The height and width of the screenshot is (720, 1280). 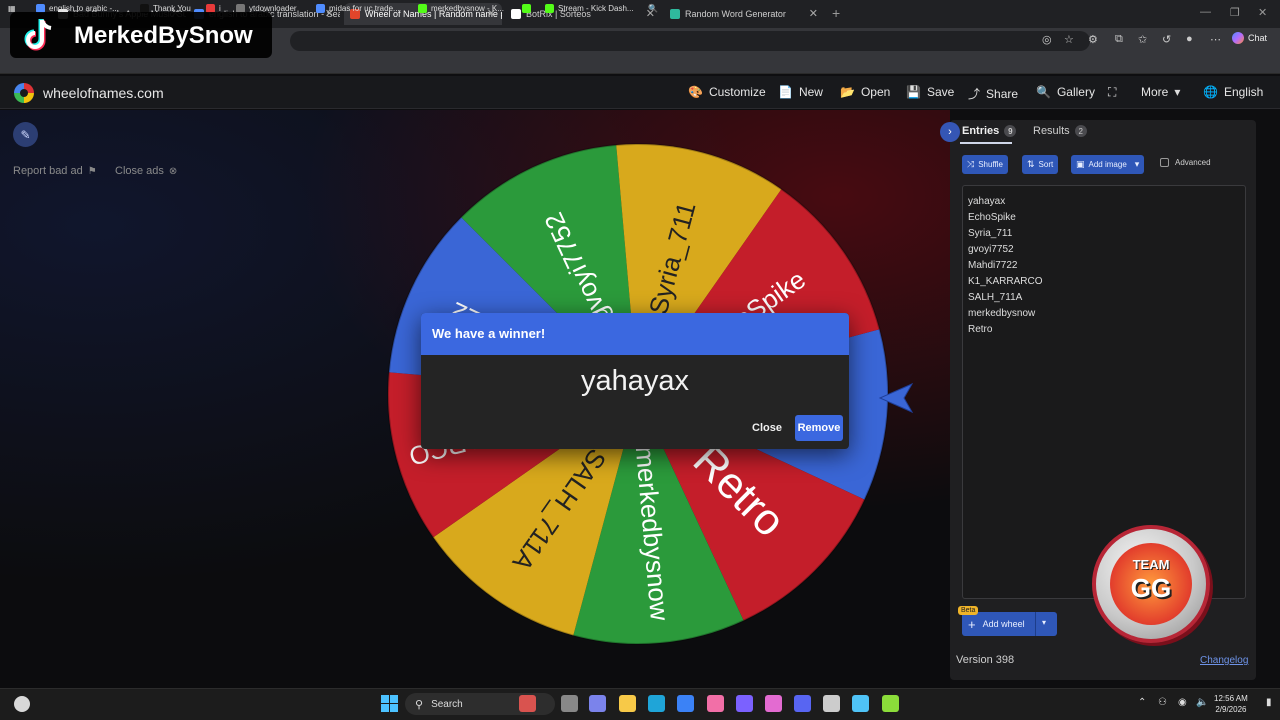 What do you see at coordinates (744, 14) in the screenshot?
I see `browser-tab: Random Word Generator ✕` at bounding box center [744, 14].